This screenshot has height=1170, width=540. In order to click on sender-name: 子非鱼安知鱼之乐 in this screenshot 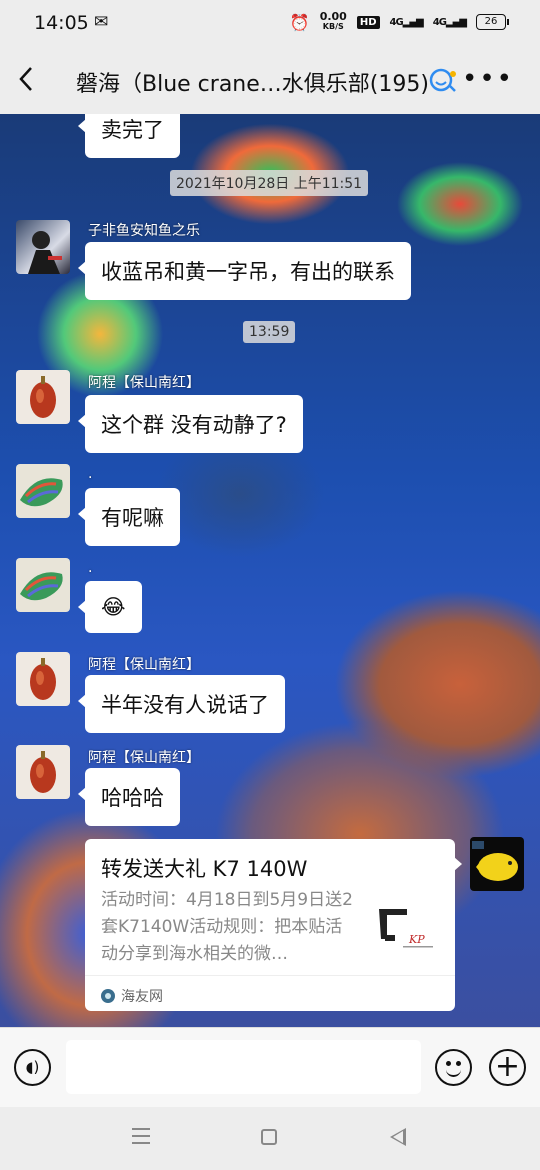, I will do `click(144, 231)`.